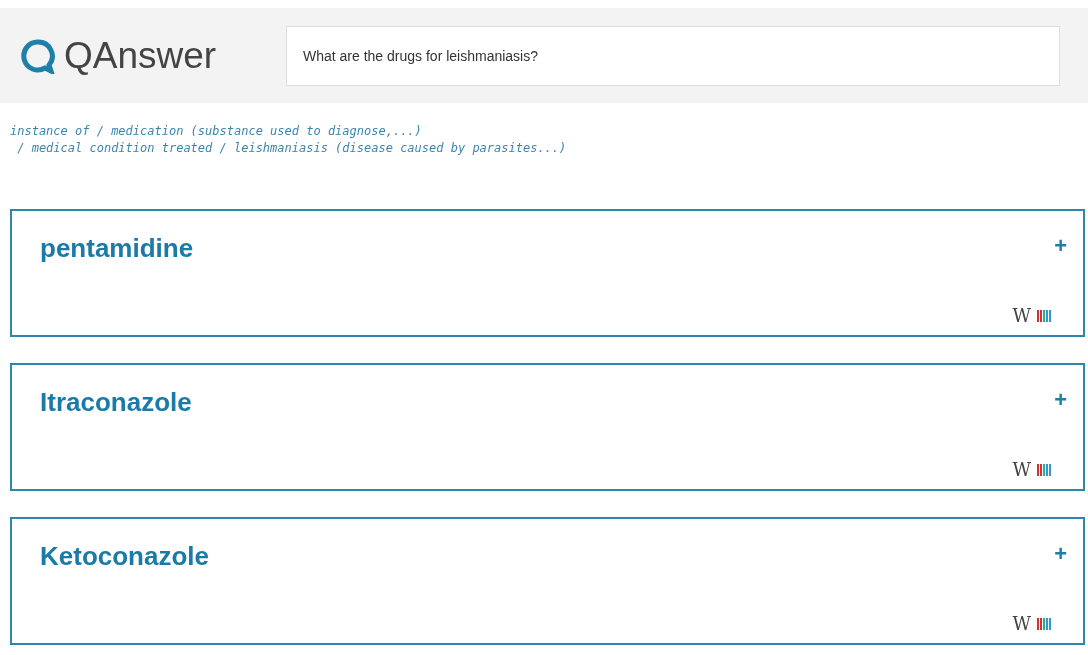 This screenshot has height=655, width=1088. I want to click on result-title: Itraconazole, so click(116, 402).